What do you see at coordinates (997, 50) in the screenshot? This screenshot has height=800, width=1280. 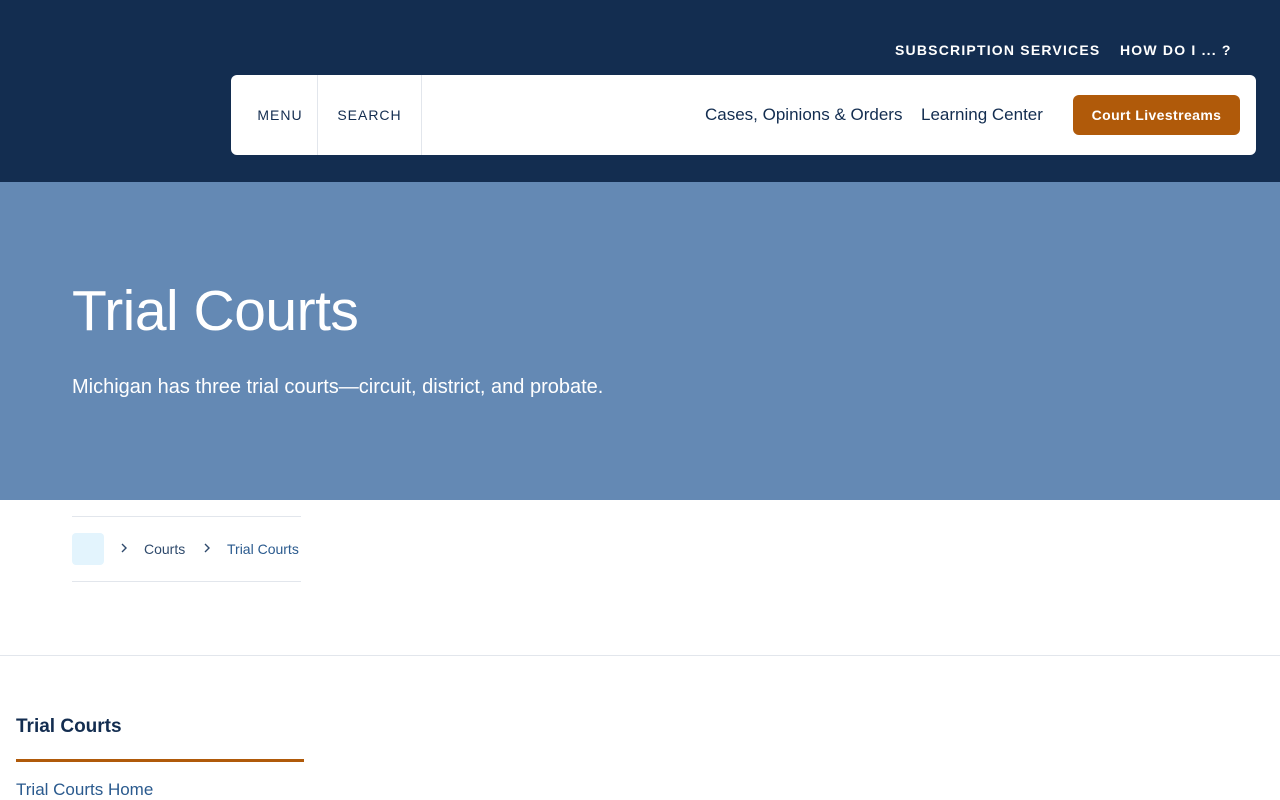 I see `subscription-services-link: SUBSCRIPTION SERVICES` at bounding box center [997, 50].